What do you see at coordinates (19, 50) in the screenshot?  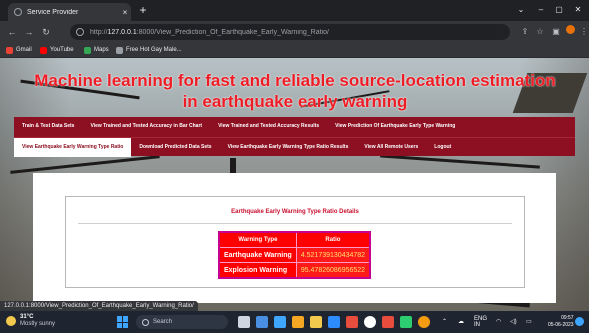 I see `bookmark-gmail: Gmail` at bounding box center [19, 50].